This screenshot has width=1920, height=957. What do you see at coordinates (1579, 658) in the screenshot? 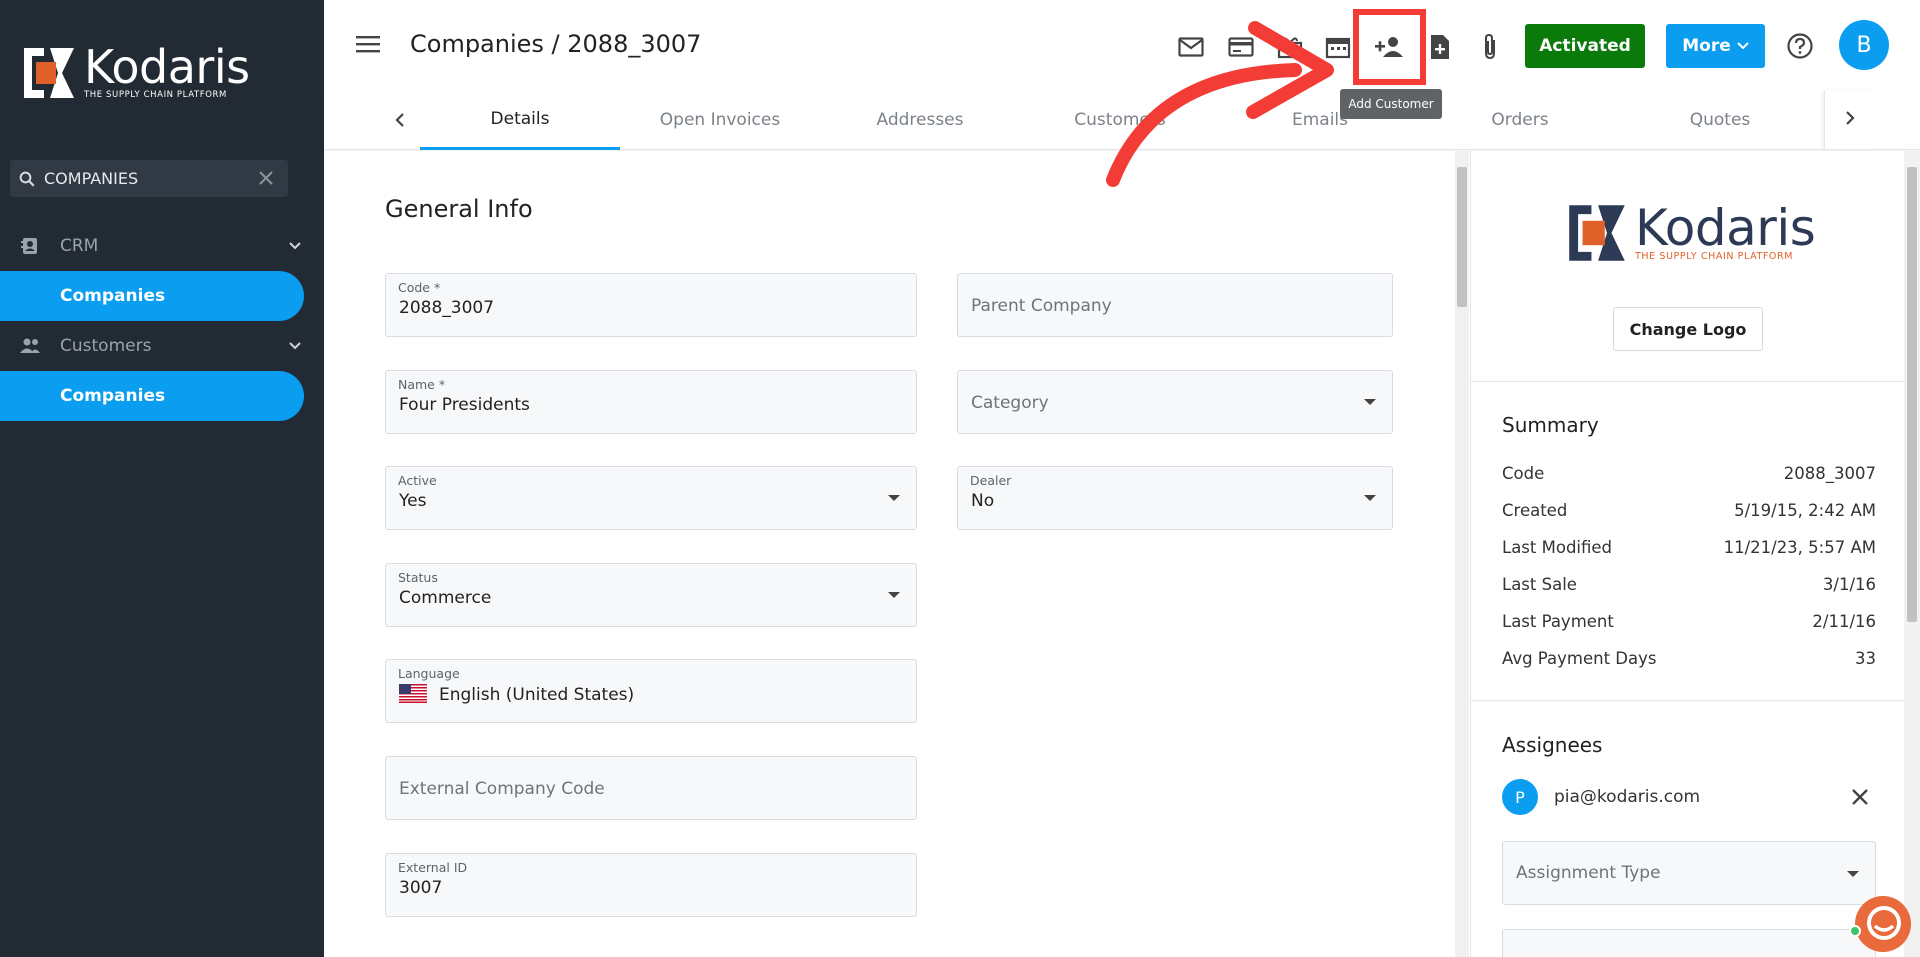
I see `summary-label: Avg Payment Days` at bounding box center [1579, 658].